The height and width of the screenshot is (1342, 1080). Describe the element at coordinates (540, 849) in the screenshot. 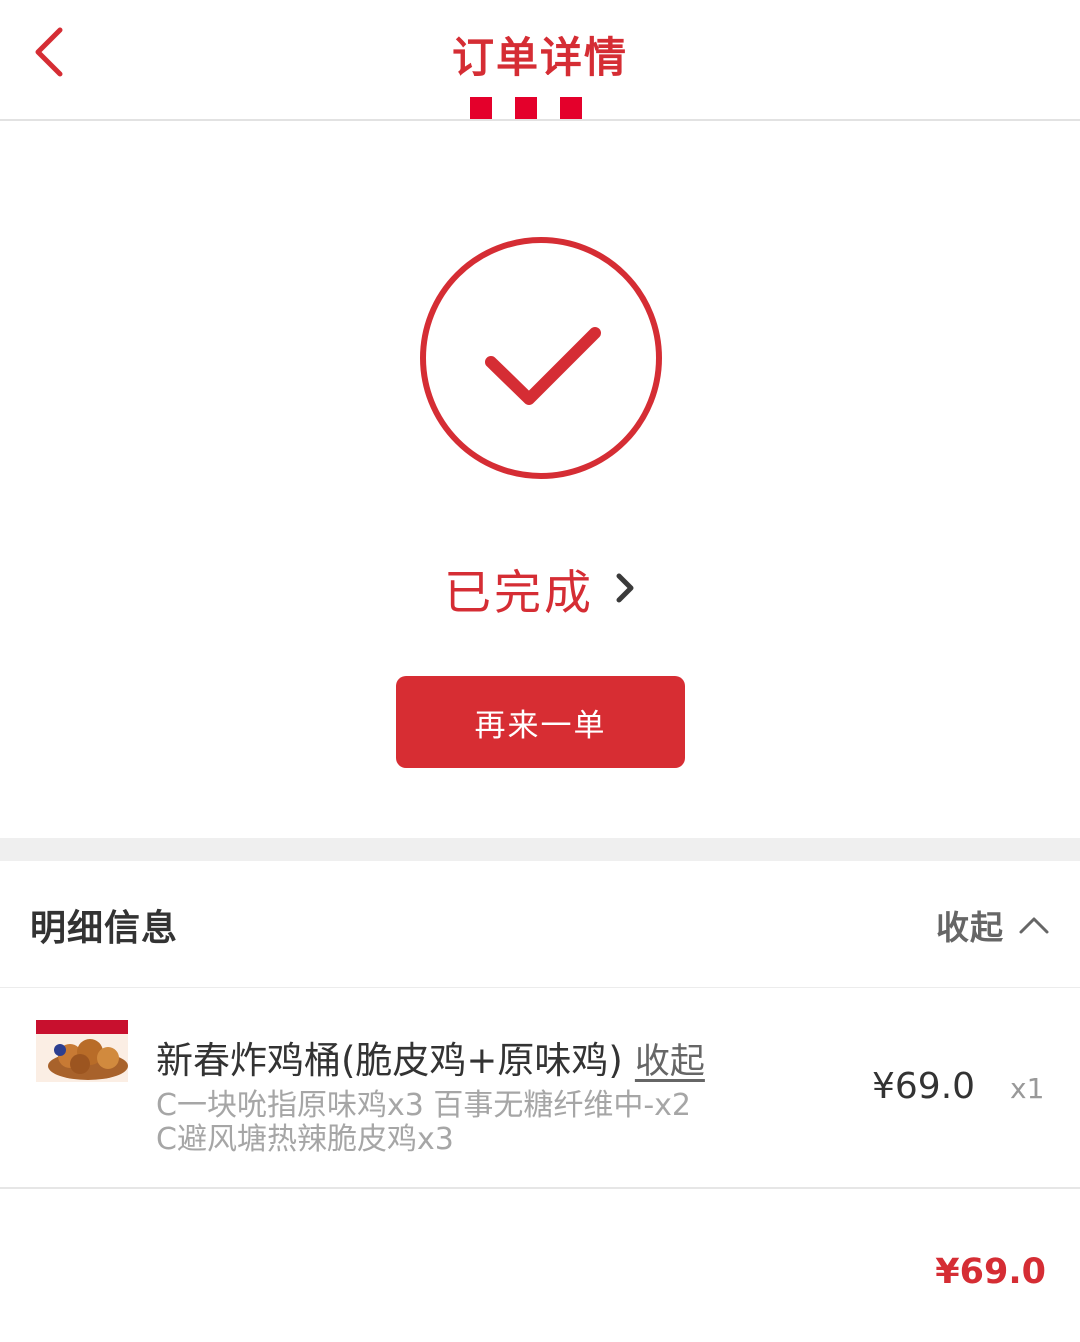

I see `section-divider` at that location.